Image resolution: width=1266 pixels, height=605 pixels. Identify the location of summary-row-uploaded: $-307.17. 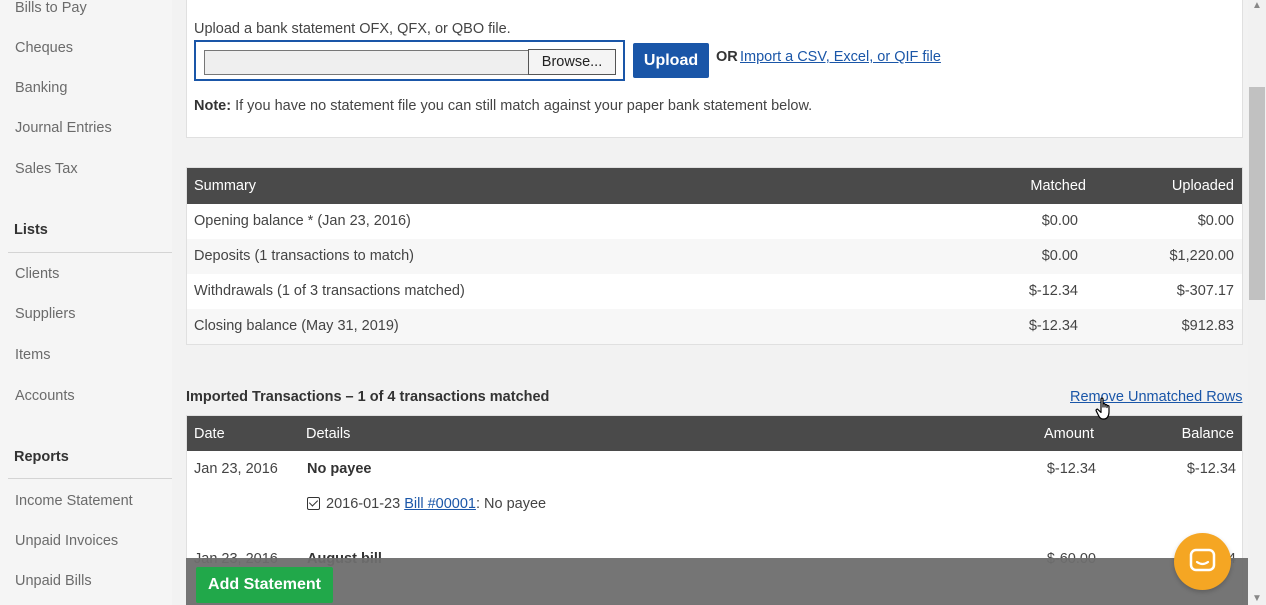
(1205, 291).